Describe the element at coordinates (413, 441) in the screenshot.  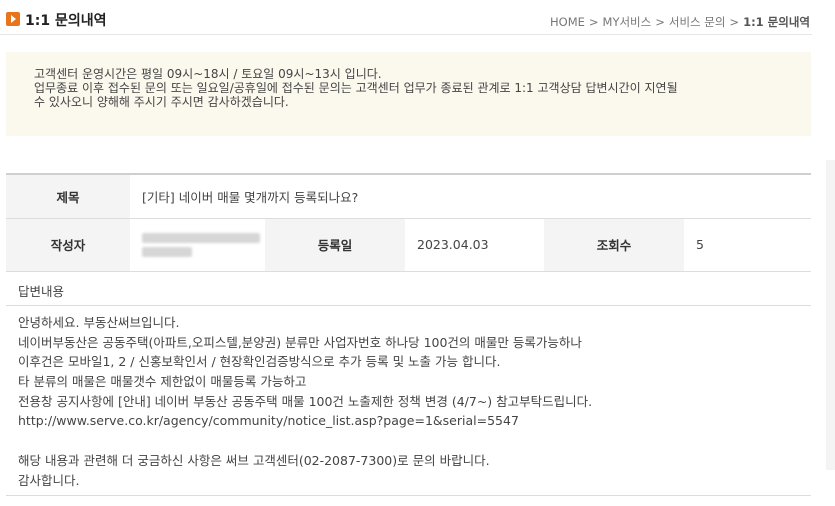
I see `answer-line` at that location.